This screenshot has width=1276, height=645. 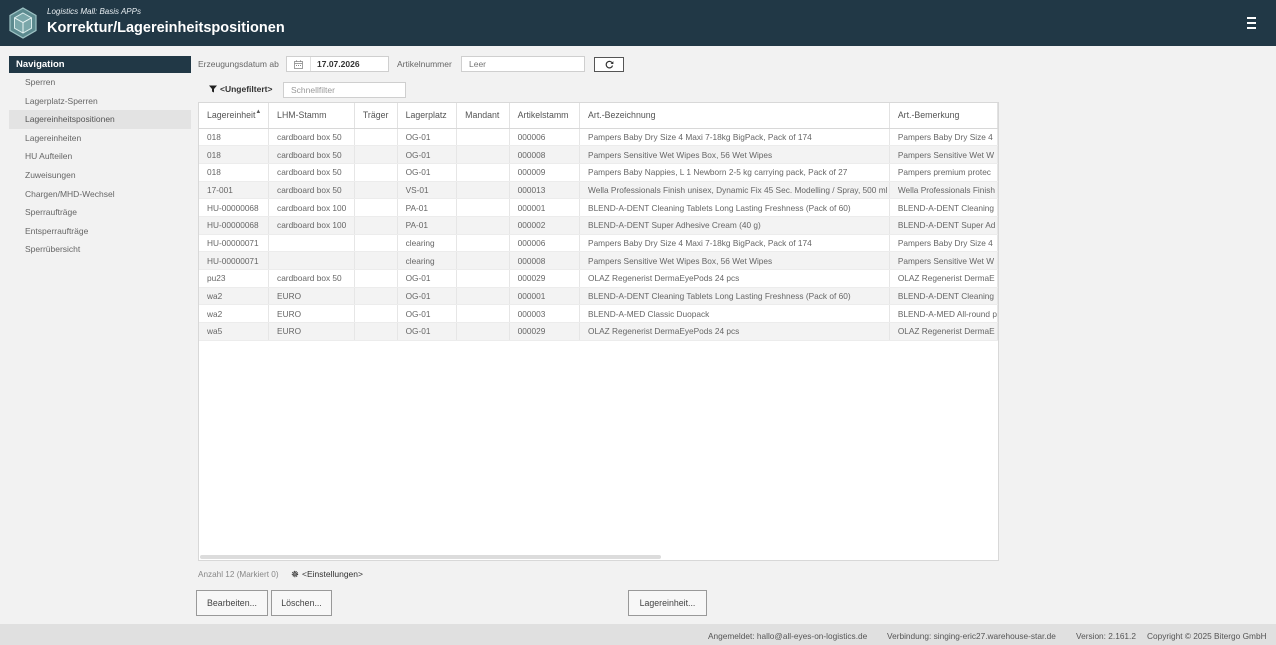 I want to click on cell-lagereinheit: 17-001, so click(x=234, y=190).